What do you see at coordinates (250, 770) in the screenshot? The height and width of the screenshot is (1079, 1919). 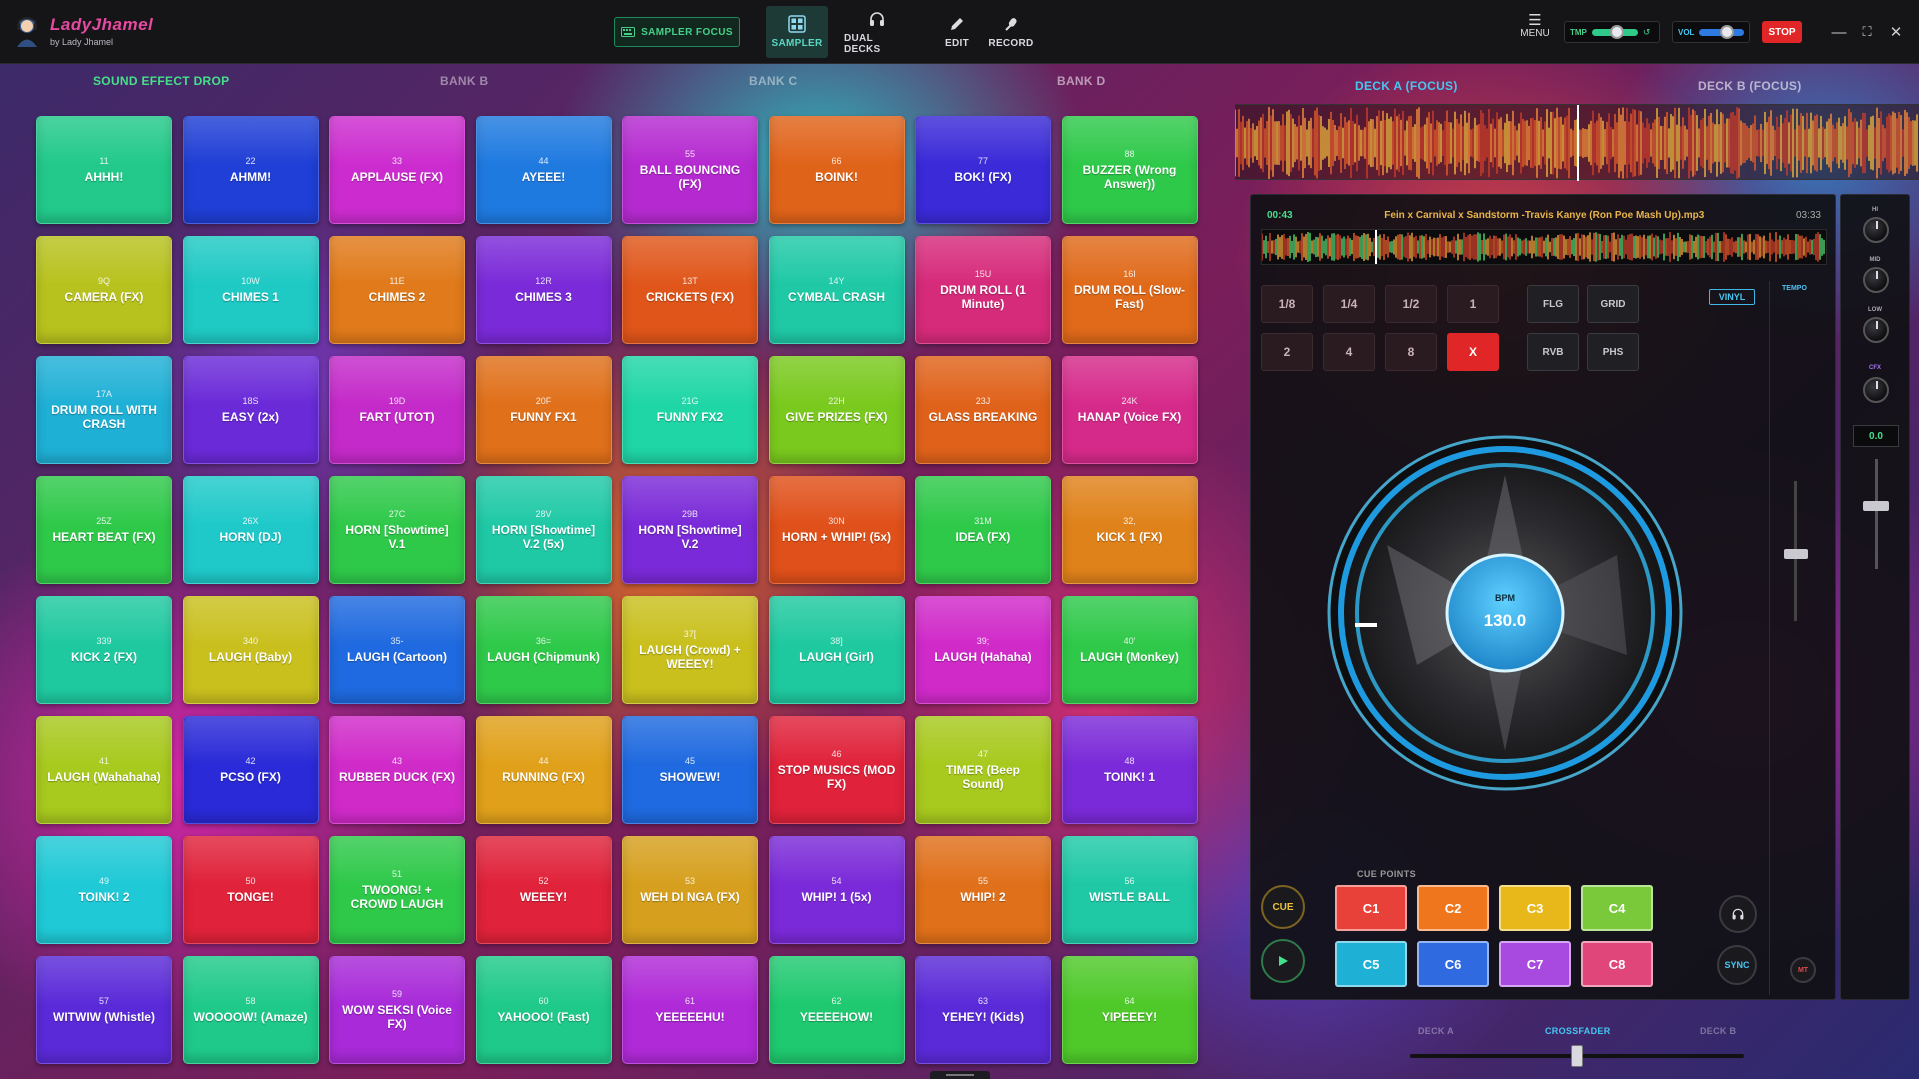 I see `sample-pad: 42 PCSO (FX)` at bounding box center [250, 770].